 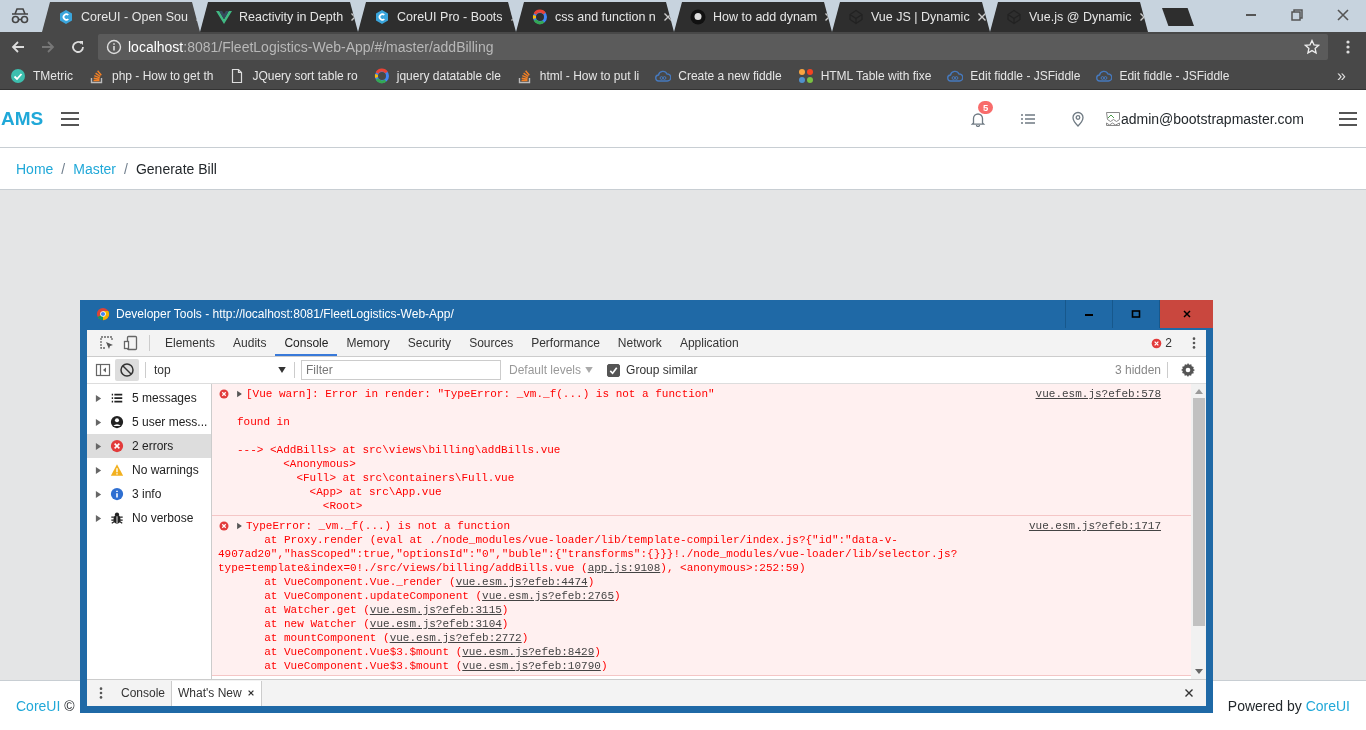 I want to click on source-link: vue.esm.js?efeb:1717, so click(x=1094, y=526).